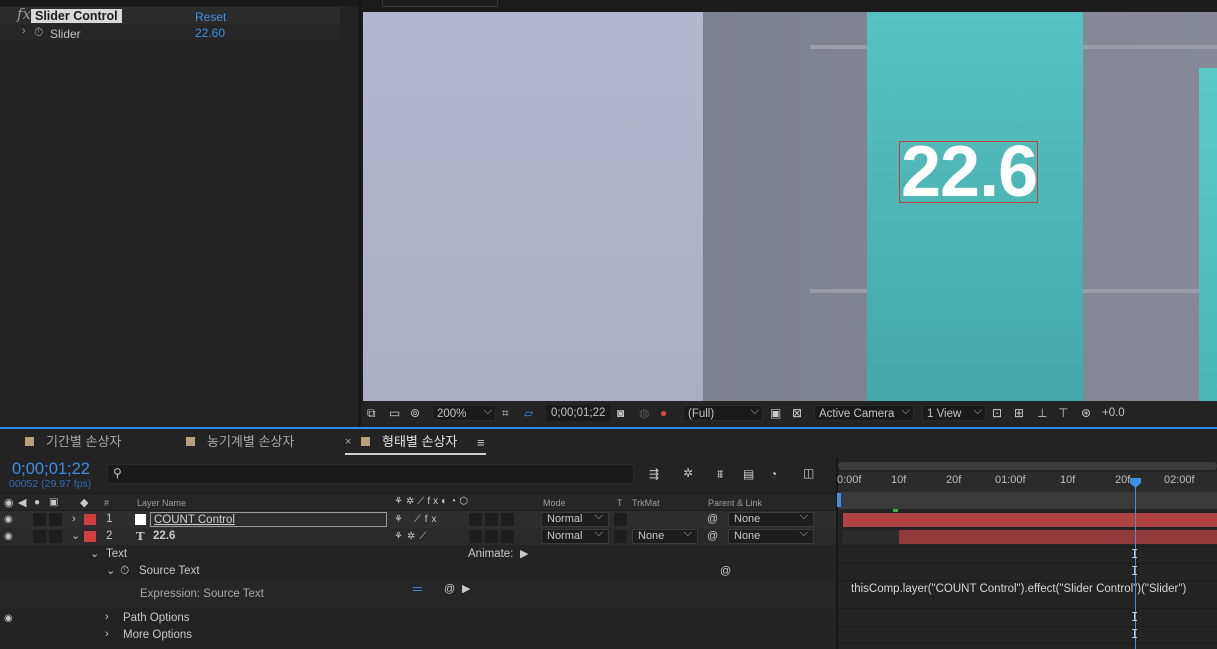  What do you see at coordinates (554, 503) in the screenshot?
I see `col-mode: Mode` at bounding box center [554, 503].